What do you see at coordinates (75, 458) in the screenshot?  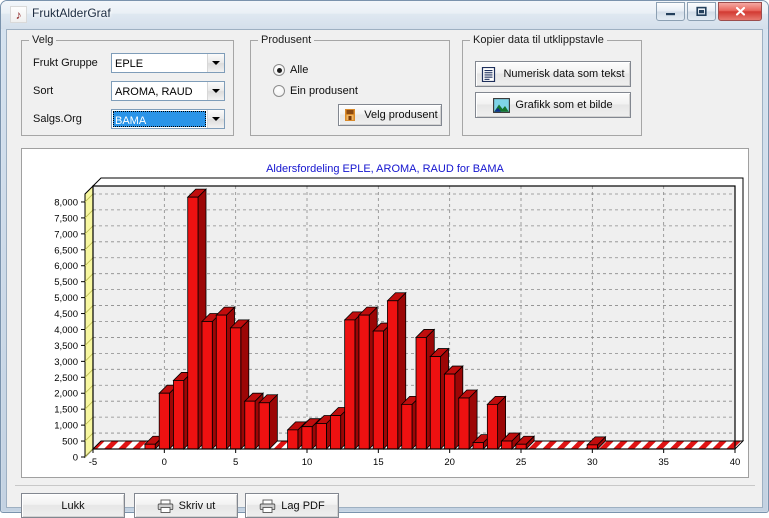 I see `y-tick-label: 0` at bounding box center [75, 458].